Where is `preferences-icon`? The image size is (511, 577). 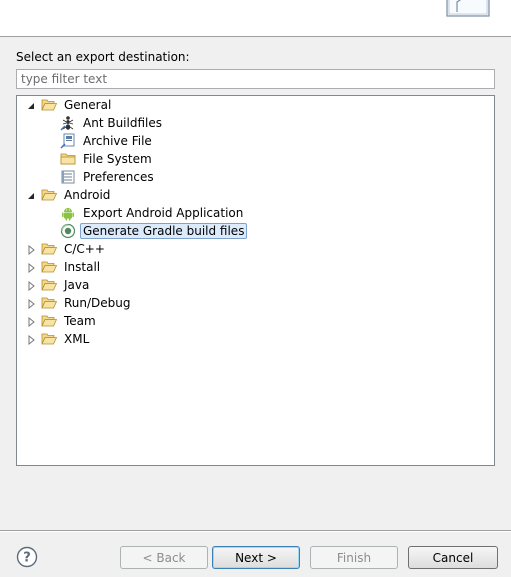 preferences-icon is located at coordinates (68, 177).